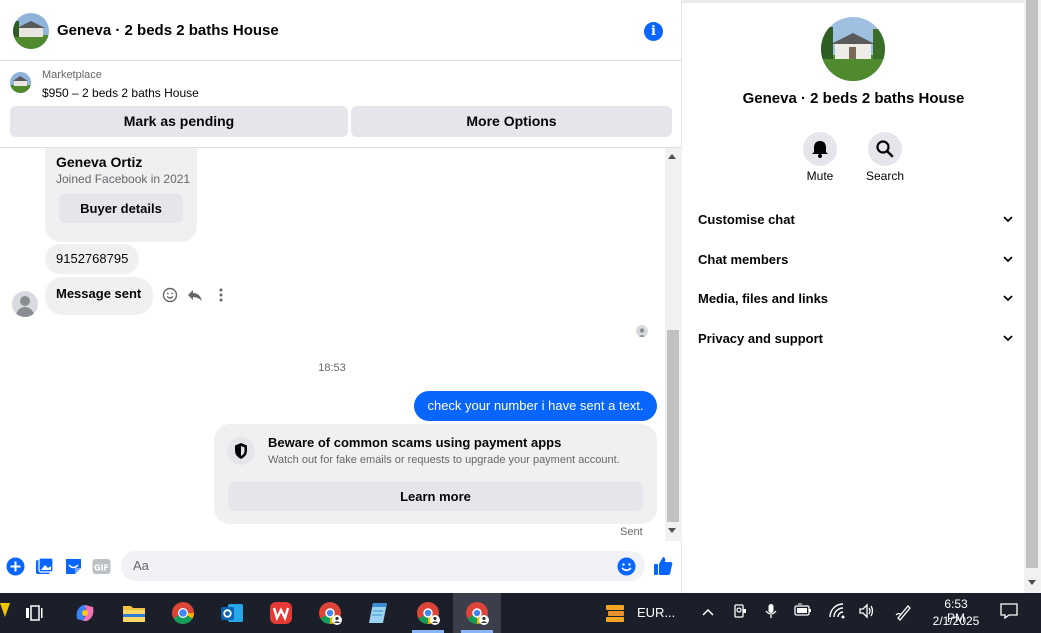 The width and height of the screenshot is (1041, 633). I want to click on chat-scroll-thumb, so click(673, 426).